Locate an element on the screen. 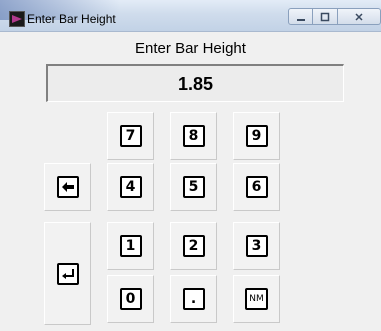 The image size is (381, 331). close-button is located at coordinates (359, 16).